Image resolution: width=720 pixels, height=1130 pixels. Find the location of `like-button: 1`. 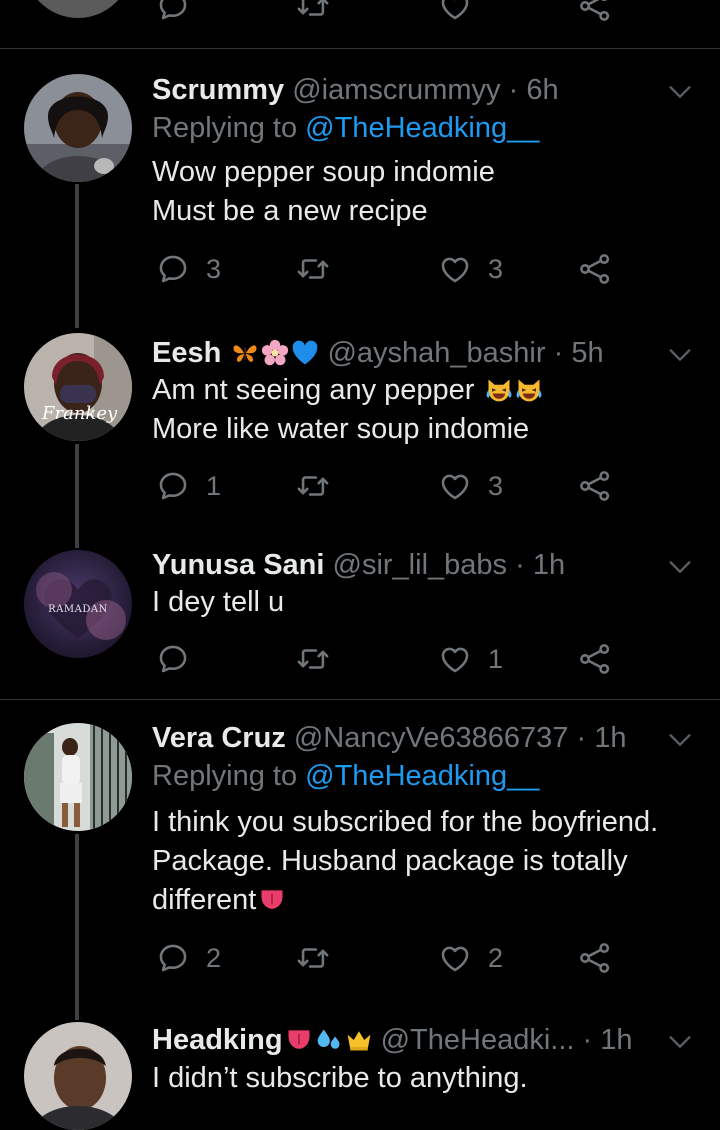

like-button: 1 is located at coordinates (470, 659).